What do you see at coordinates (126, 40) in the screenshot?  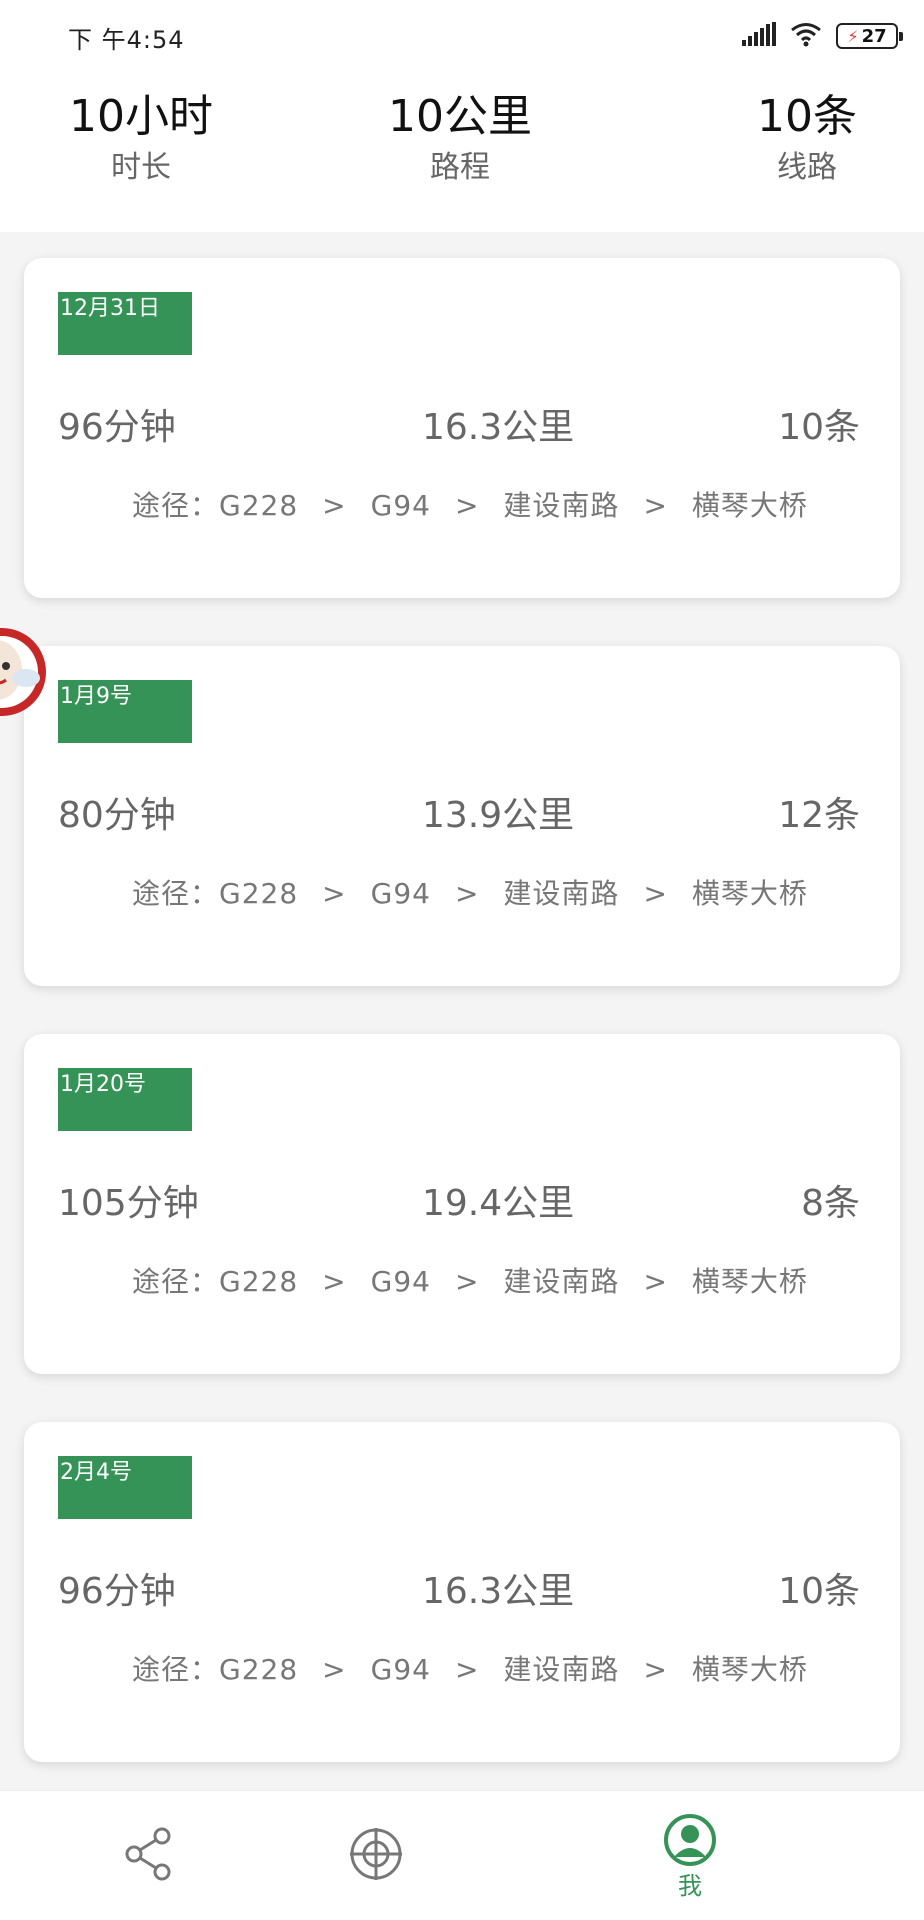 I see `status-time: 下 午4:54` at bounding box center [126, 40].